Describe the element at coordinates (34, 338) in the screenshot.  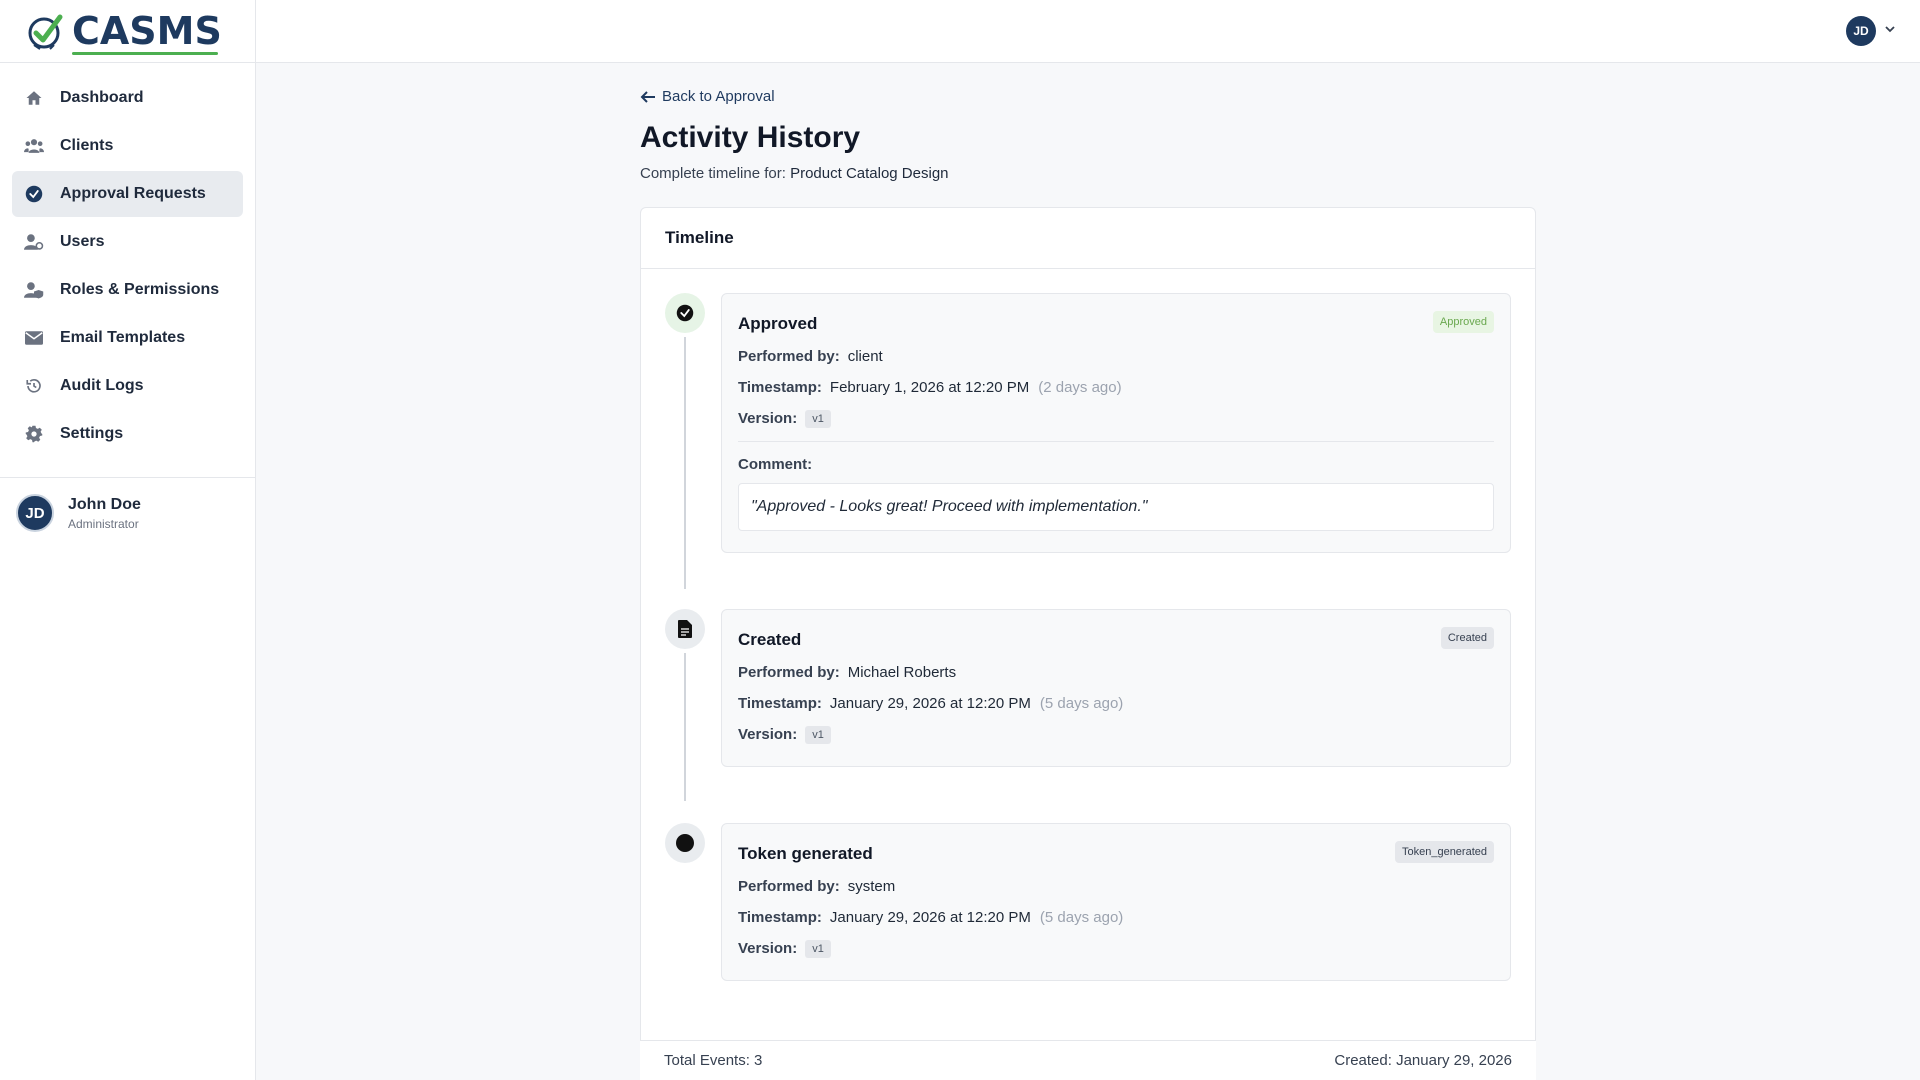
I see `envelope-icon` at that location.